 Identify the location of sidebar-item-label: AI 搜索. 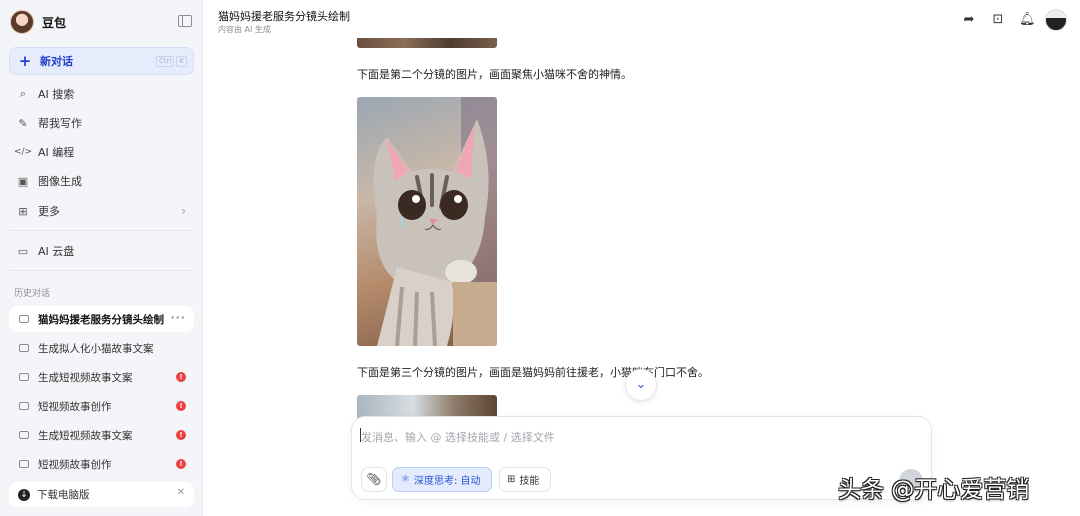
(56, 94).